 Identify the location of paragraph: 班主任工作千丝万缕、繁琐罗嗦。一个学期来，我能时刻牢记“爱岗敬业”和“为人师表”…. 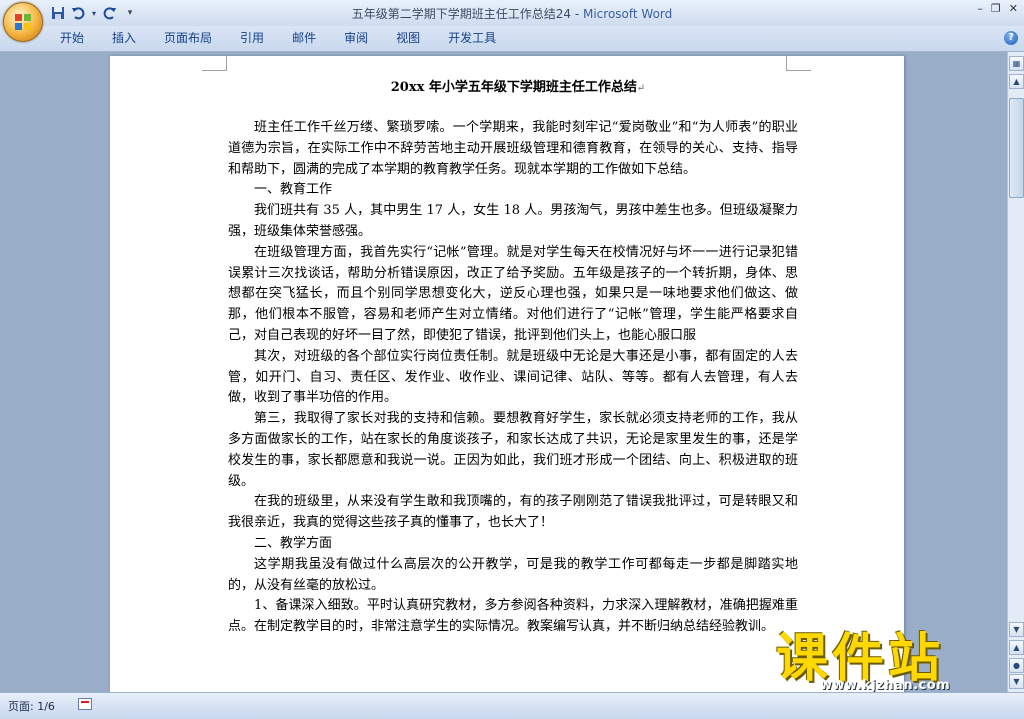
(513, 148).